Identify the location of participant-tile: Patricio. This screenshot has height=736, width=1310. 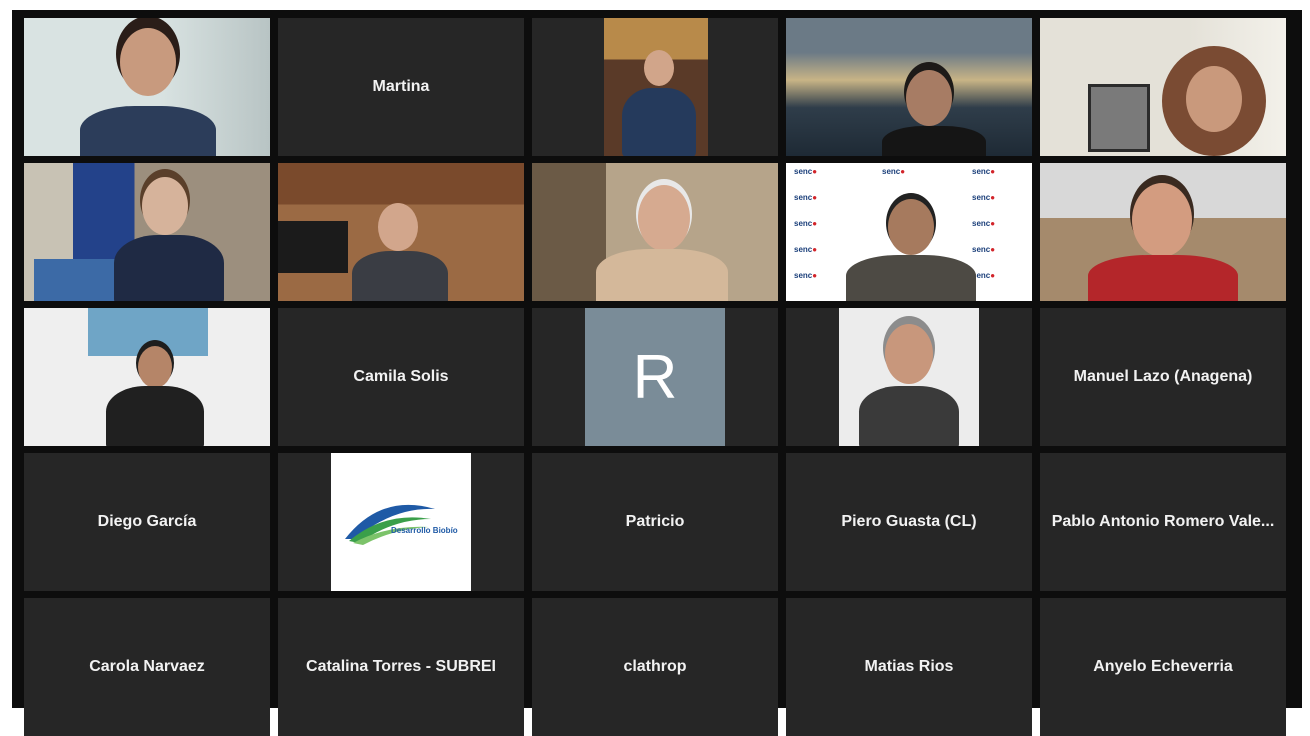
(655, 522).